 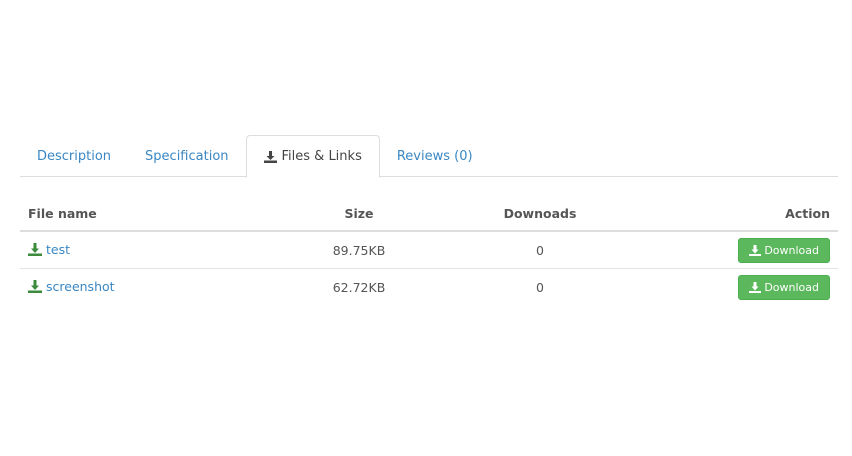 I want to click on file-name: test, so click(x=58, y=249).